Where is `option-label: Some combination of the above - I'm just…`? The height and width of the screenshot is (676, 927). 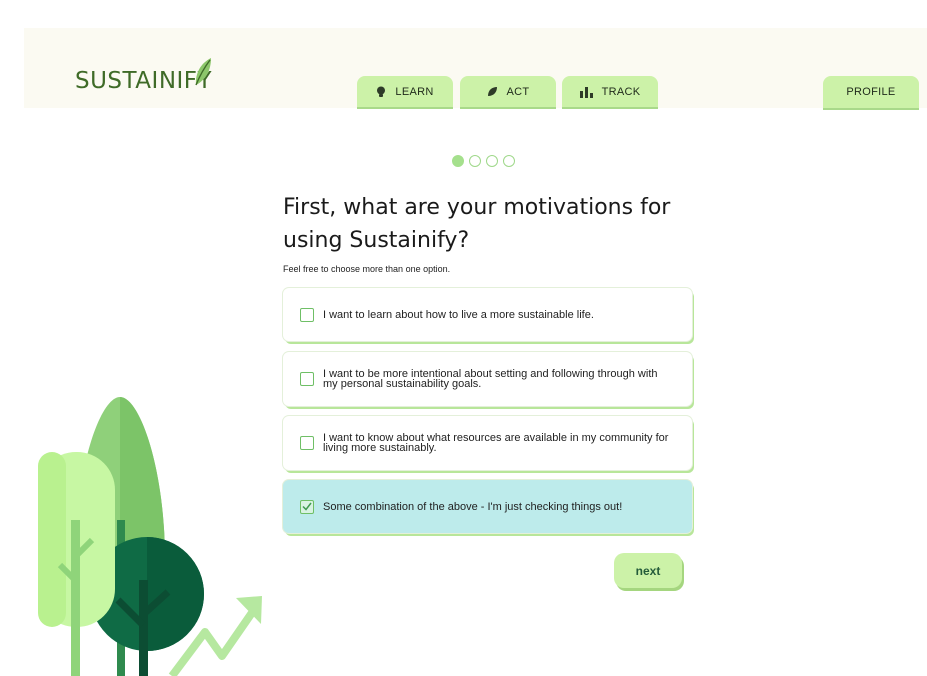
option-label: Some combination of the above - I'm just… is located at coordinates (473, 506).